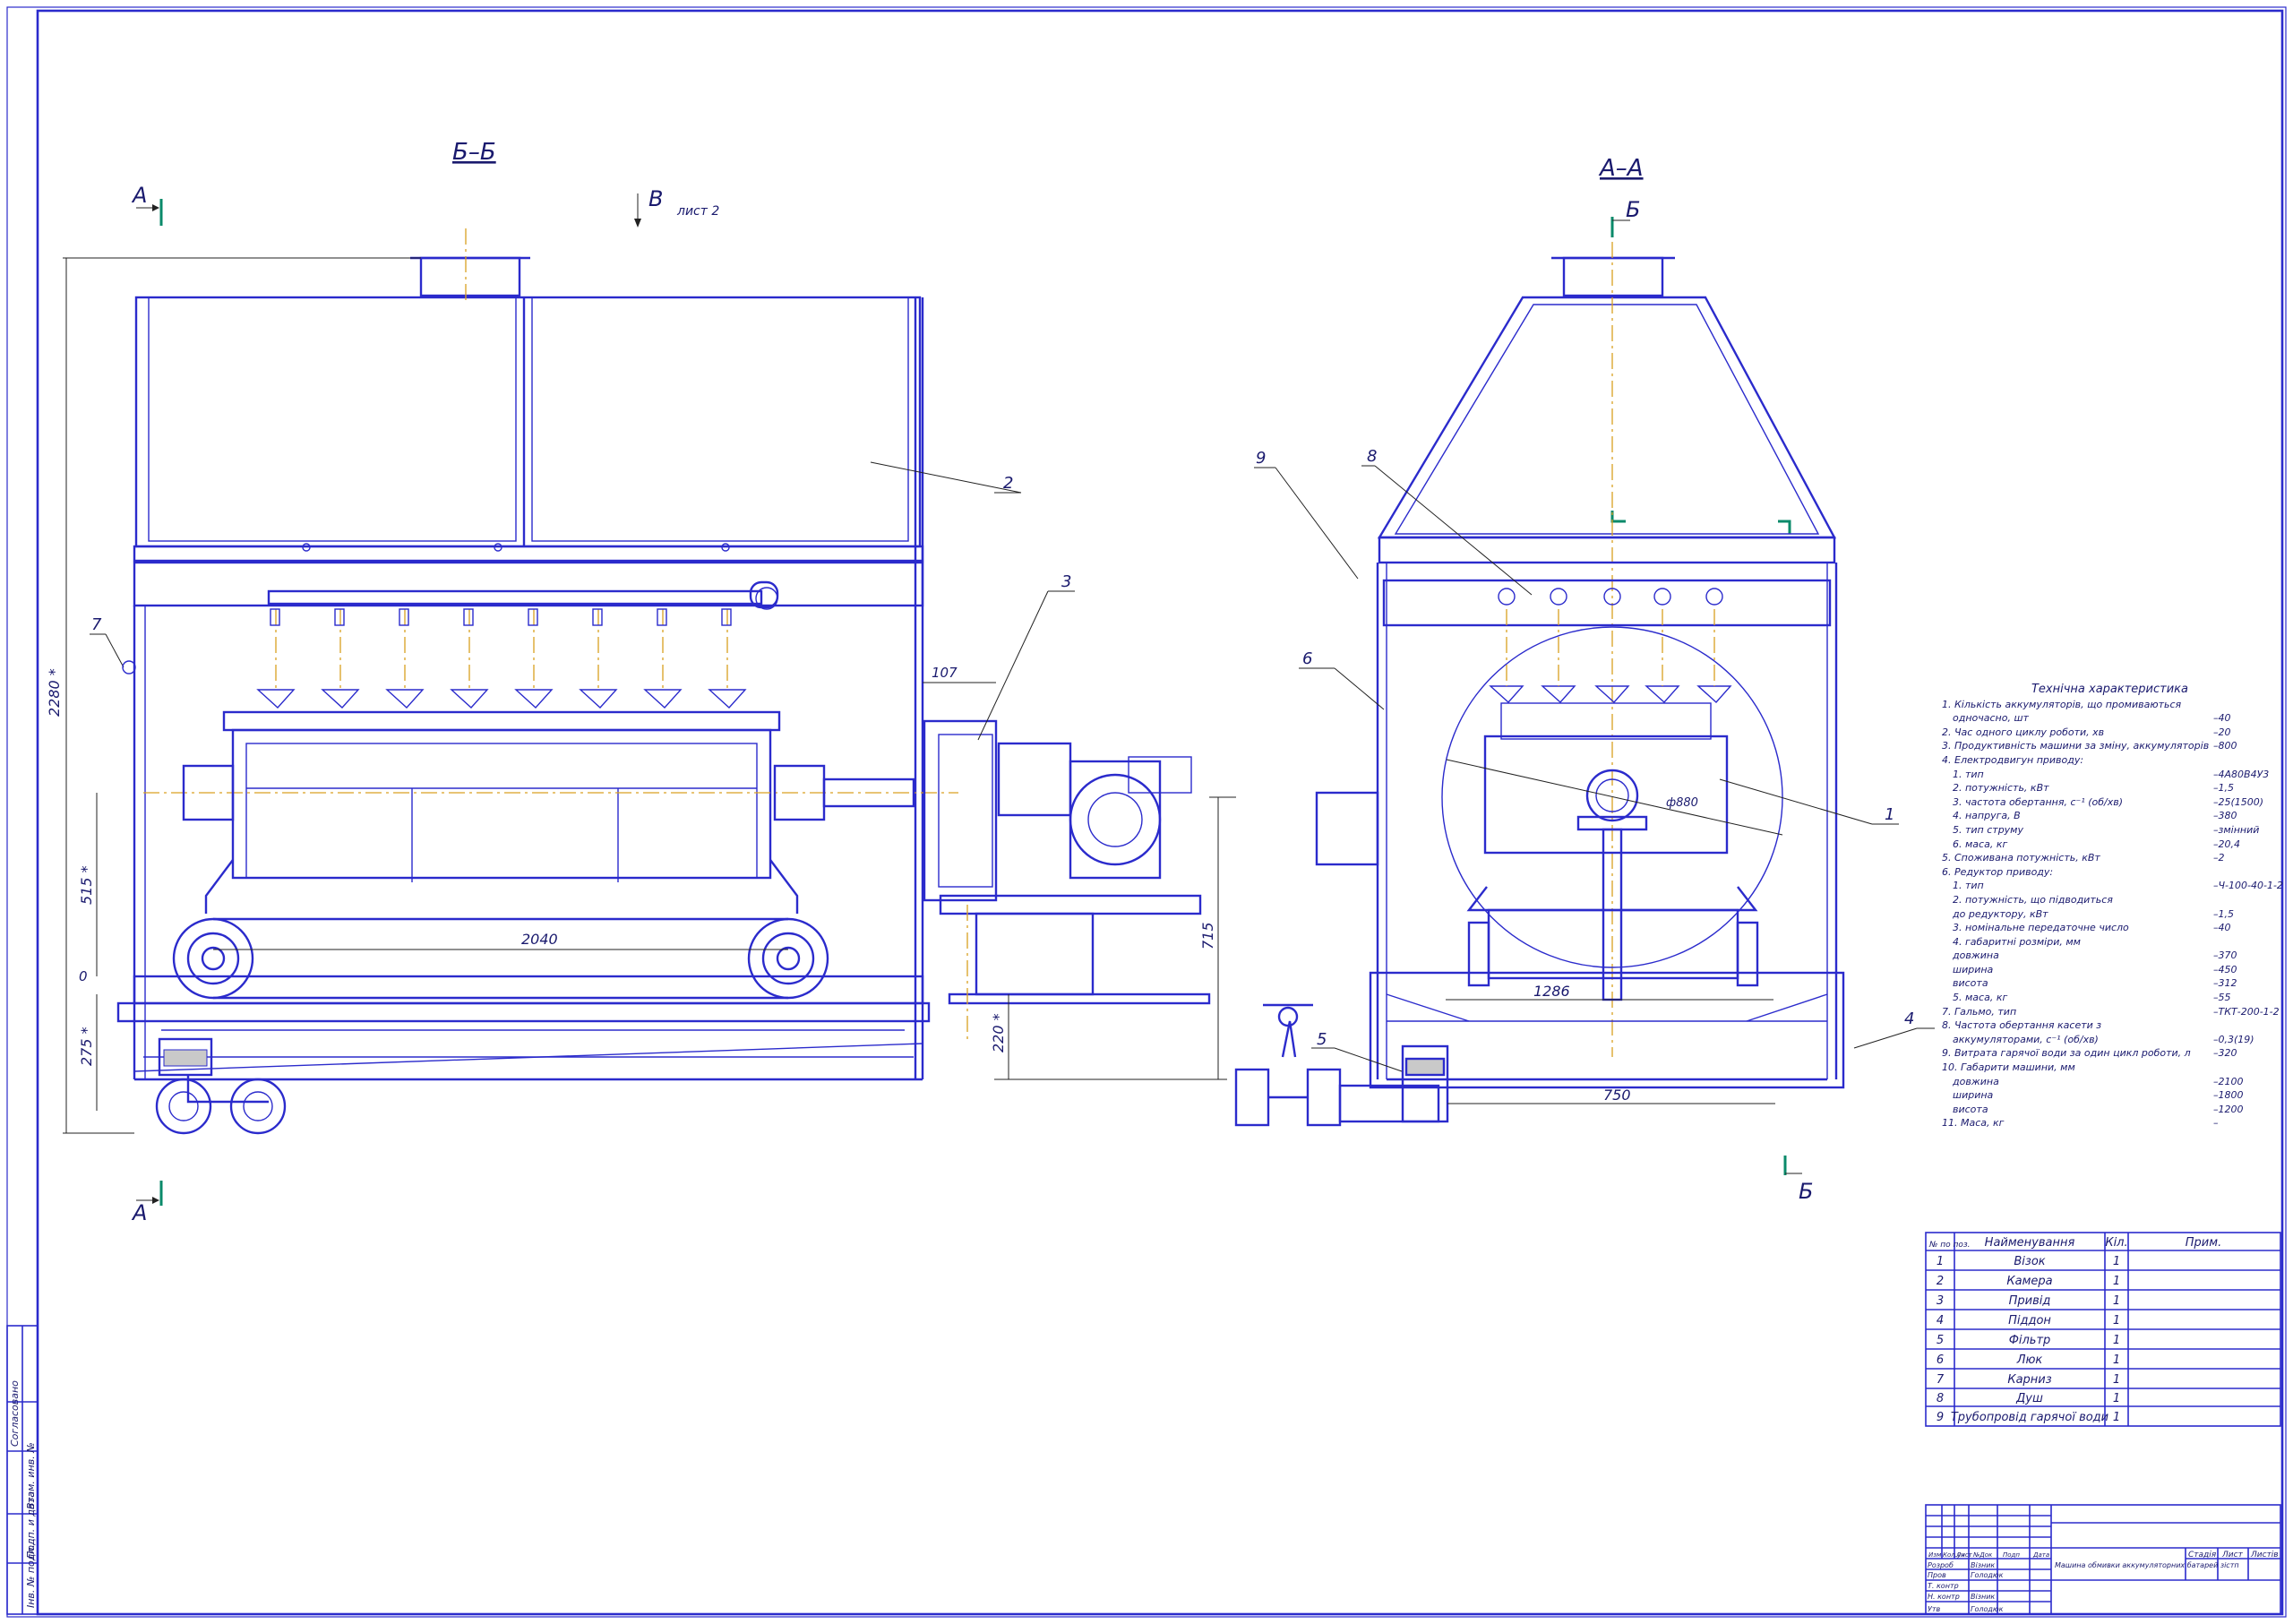 This screenshot has width=2293, height=1624. Describe the element at coordinates (2029, 1281) in the screenshot. I see `parts-row-name: Камера` at that location.